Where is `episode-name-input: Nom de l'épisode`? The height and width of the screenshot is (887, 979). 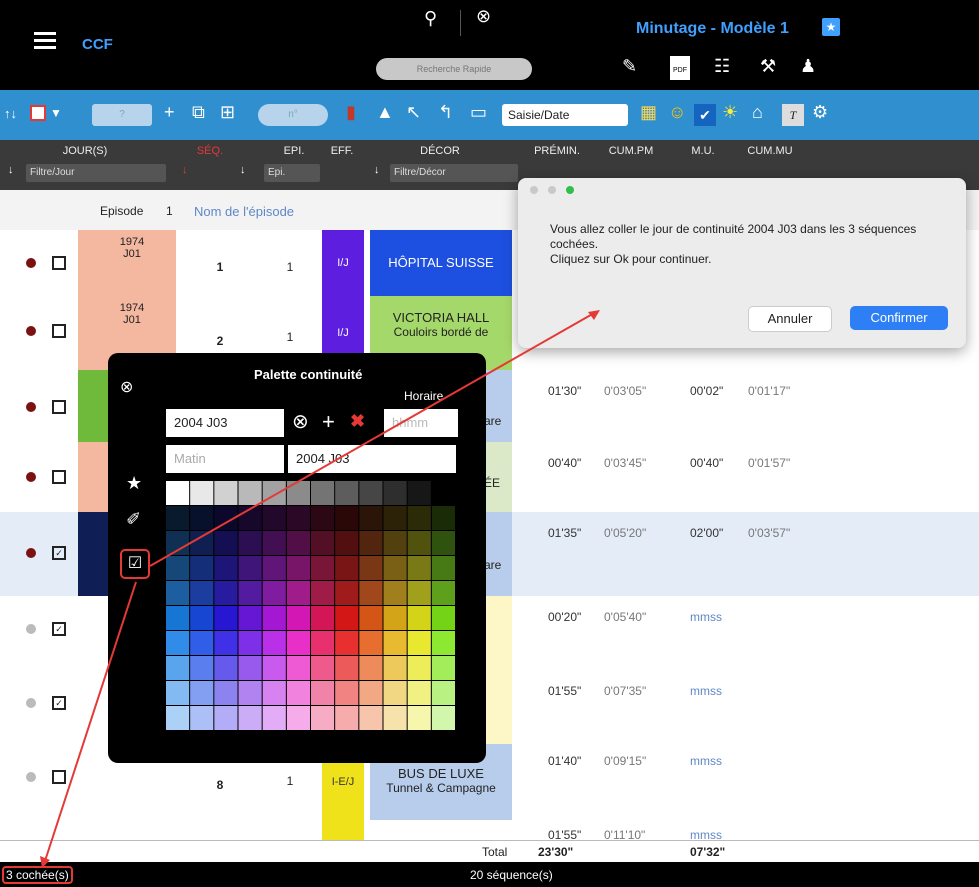 episode-name-input: Nom de l'épisode is located at coordinates (244, 211).